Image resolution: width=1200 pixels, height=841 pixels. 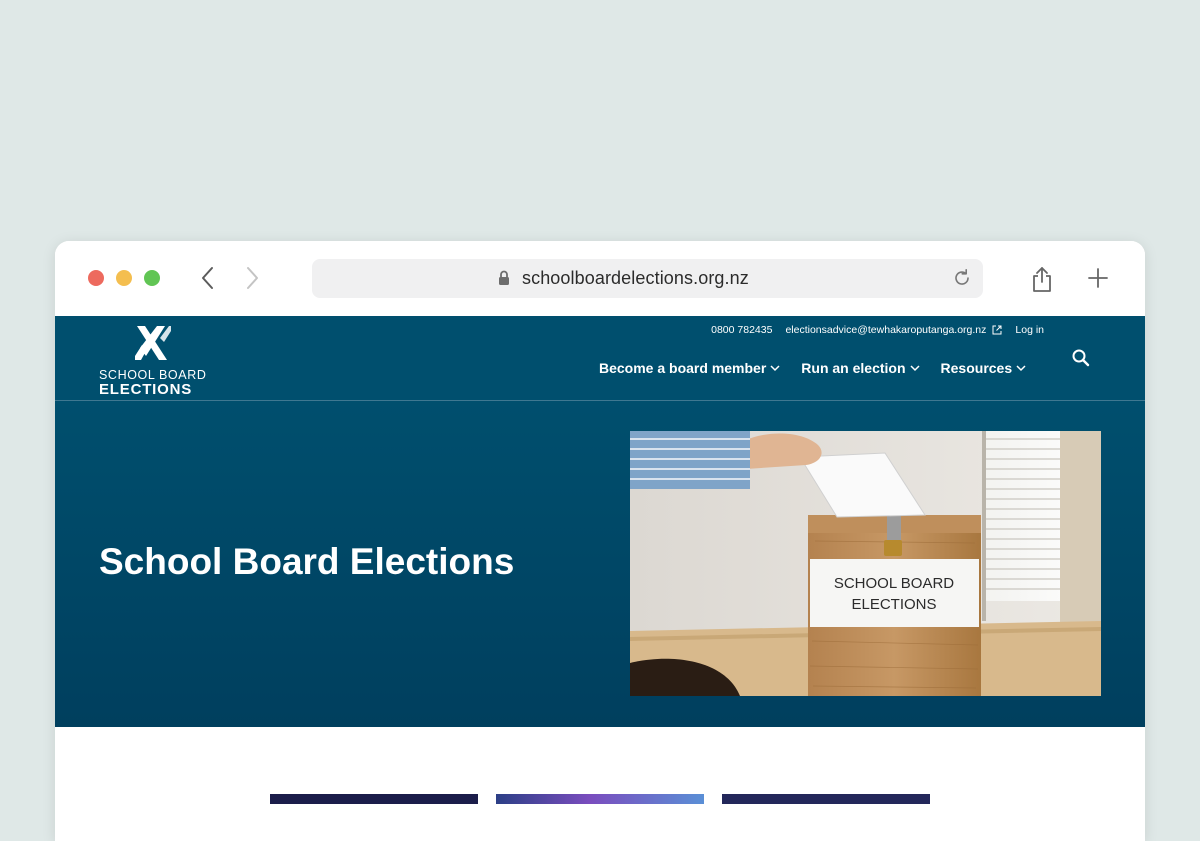 I want to click on sign-text-line1: SCHOOL BOARD, so click(x=894, y=583).